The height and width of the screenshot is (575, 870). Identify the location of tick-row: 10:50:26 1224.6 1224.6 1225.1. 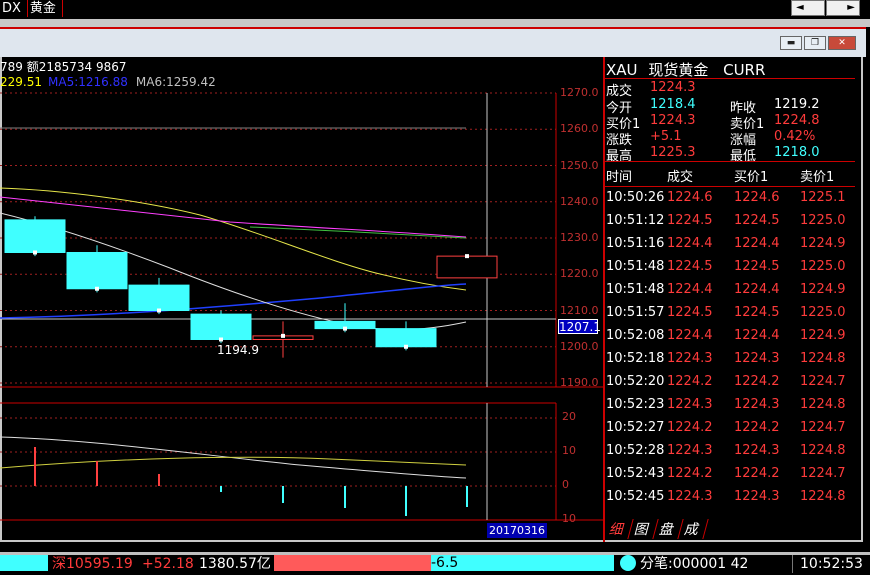
(730, 200).